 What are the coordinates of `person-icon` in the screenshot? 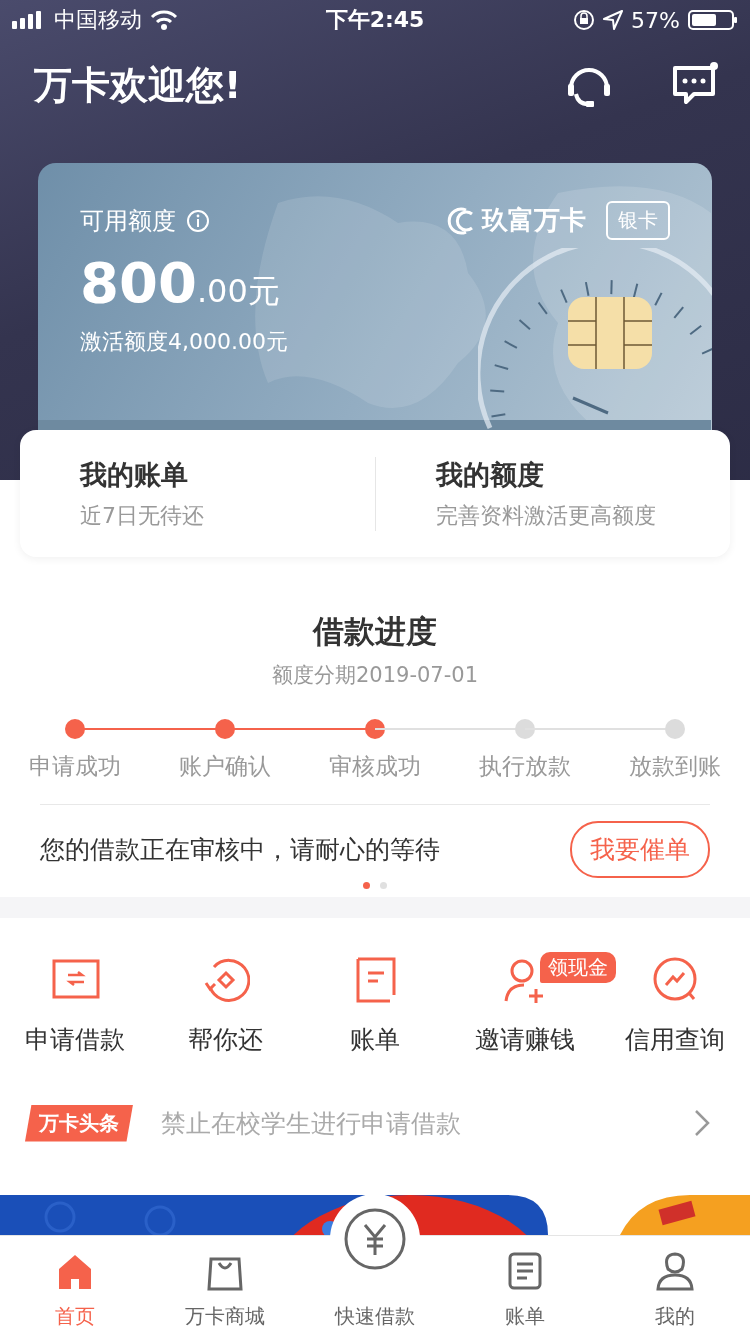 It's located at (675, 1271).